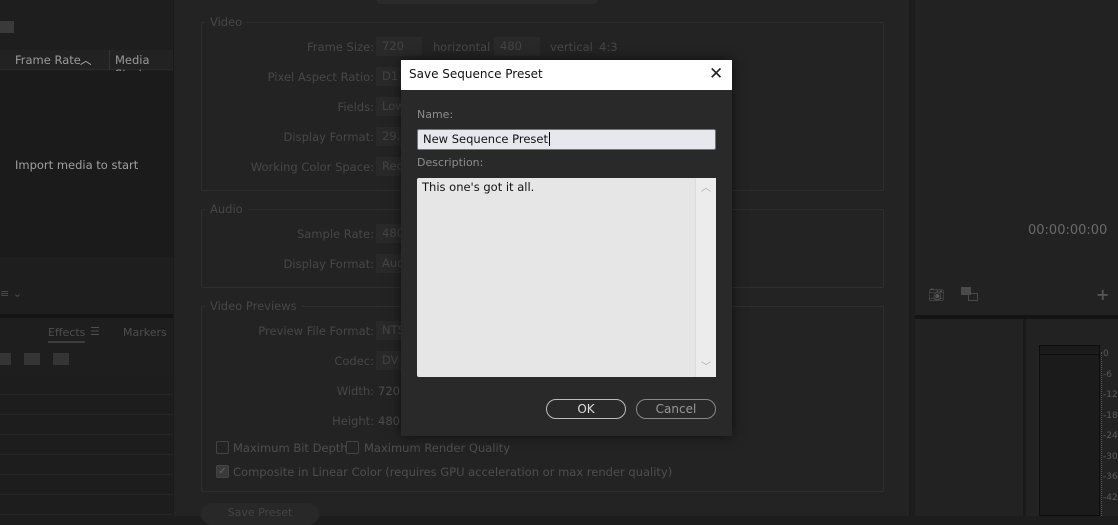  Describe the element at coordinates (328, 264) in the screenshot. I see `audio-display-format-label: Display Format:` at that location.